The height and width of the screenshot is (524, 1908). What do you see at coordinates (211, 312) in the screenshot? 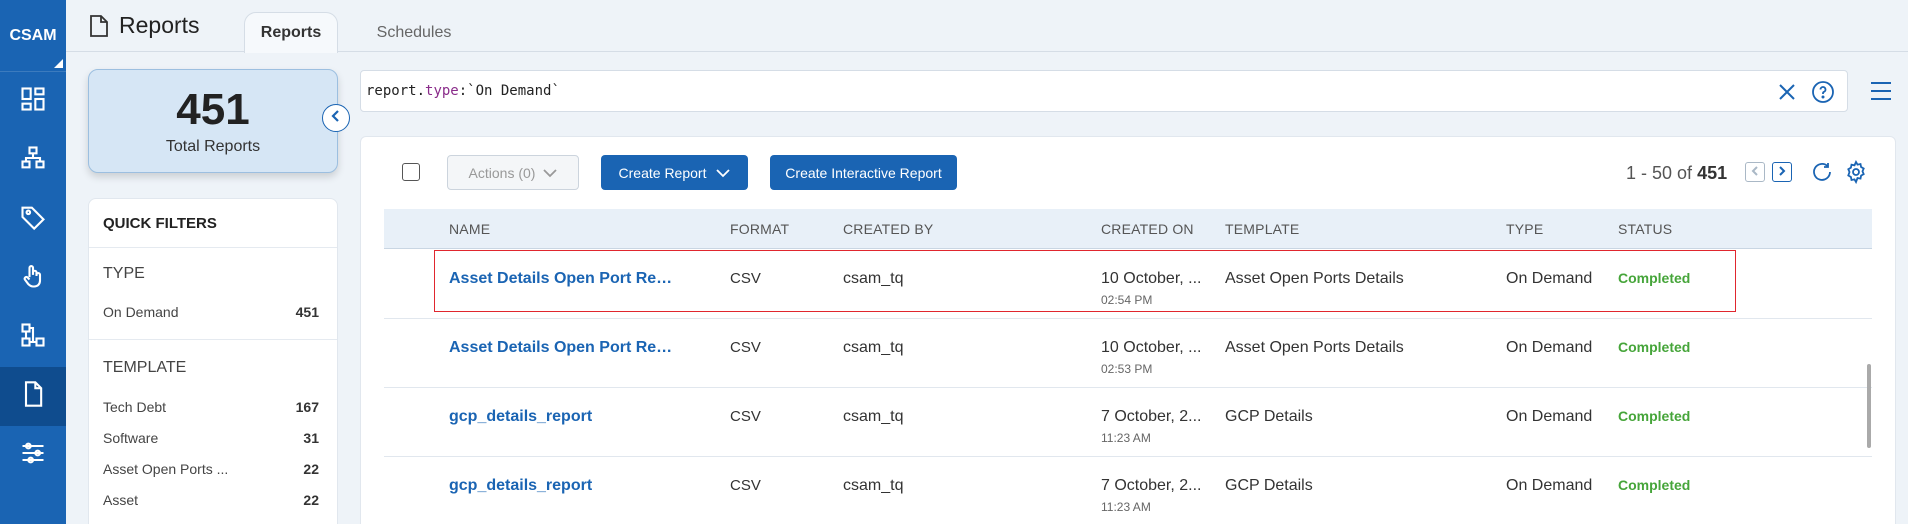
I see `filter-item-on-demand: On Demand 451` at bounding box center [211, 312].